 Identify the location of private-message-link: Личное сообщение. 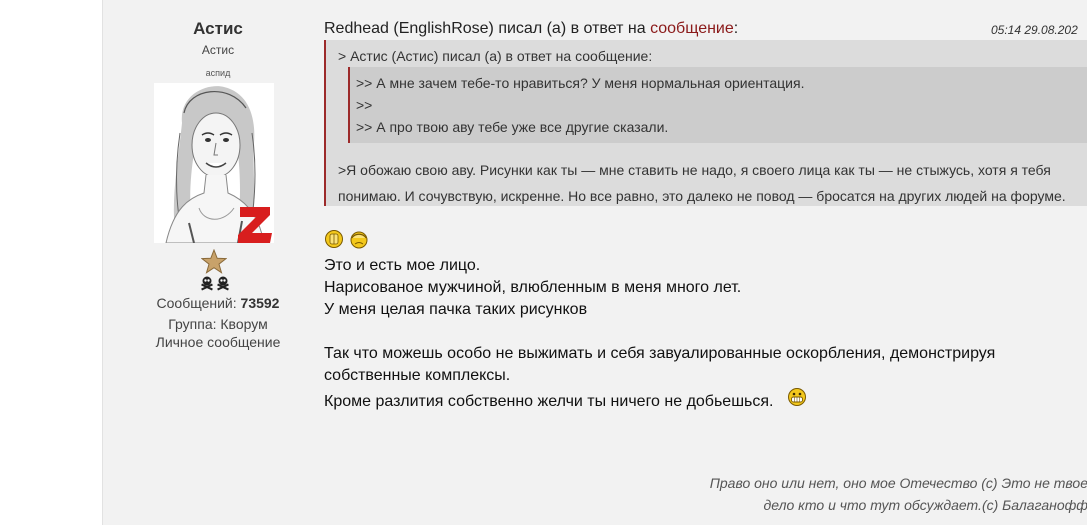
(218, 342).